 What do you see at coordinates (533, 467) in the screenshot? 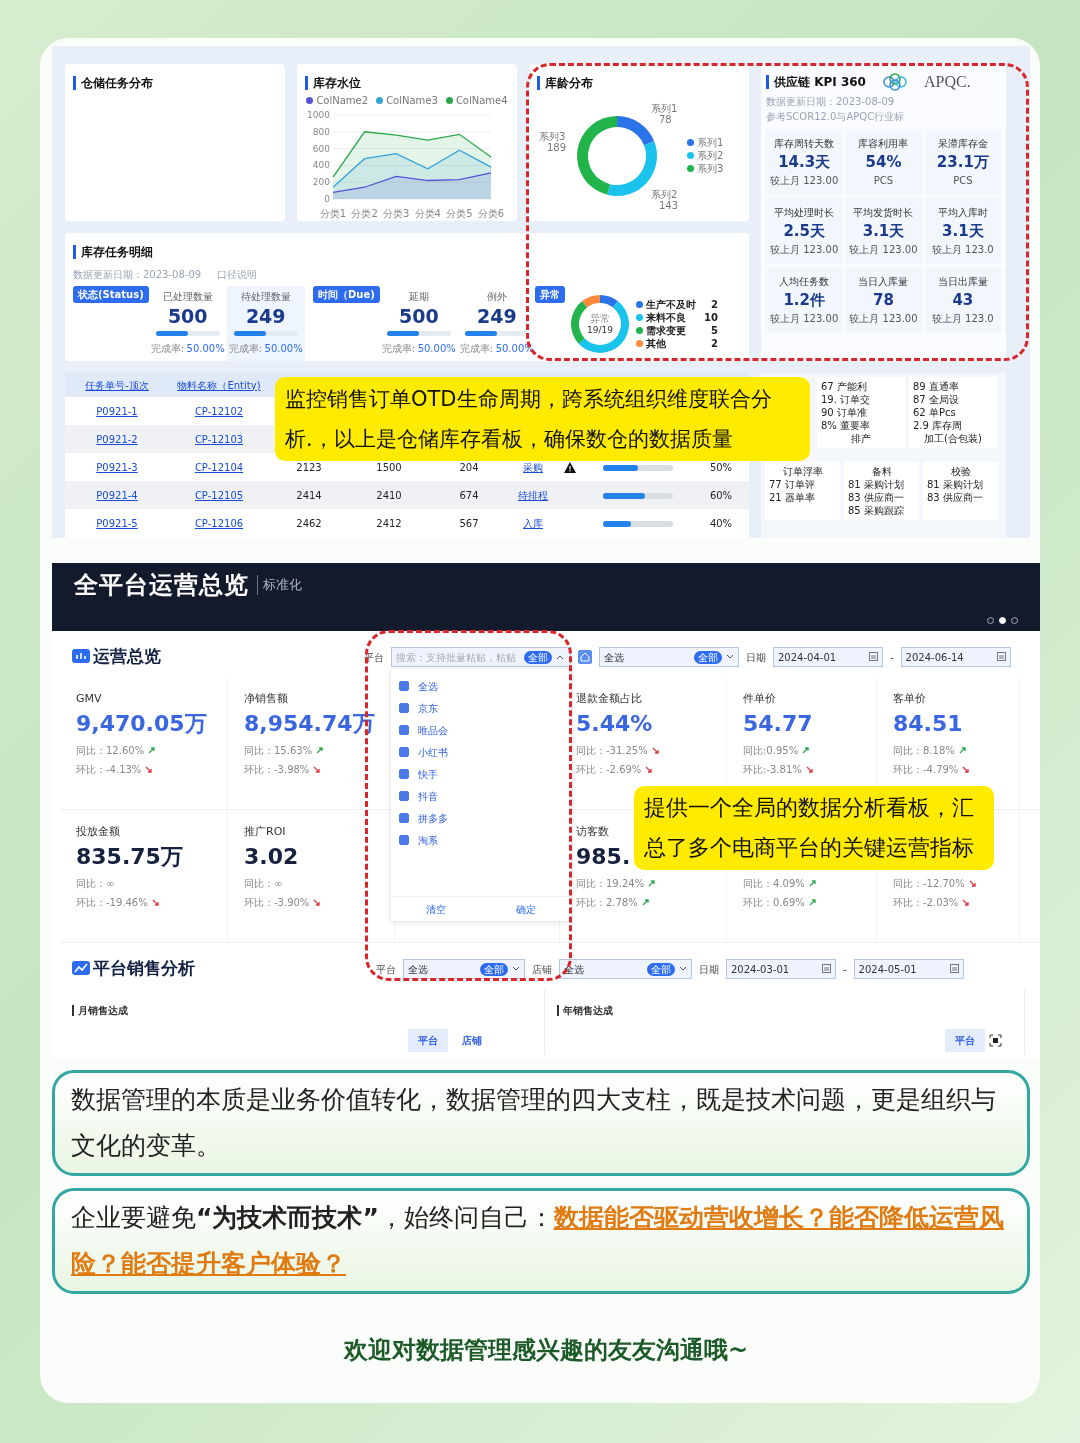
I see `stage-link: 采购` at bounding box center [533, 467].